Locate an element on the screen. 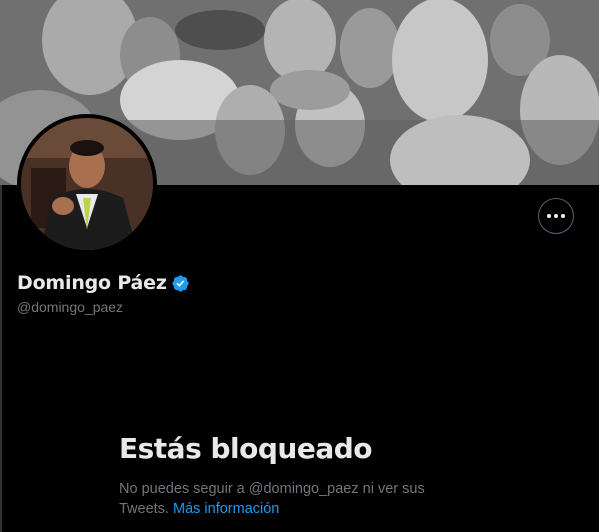 This screenshot has width=599, height=532. blocked-title: Estás bloqueado is located at coordinates (246, 448).